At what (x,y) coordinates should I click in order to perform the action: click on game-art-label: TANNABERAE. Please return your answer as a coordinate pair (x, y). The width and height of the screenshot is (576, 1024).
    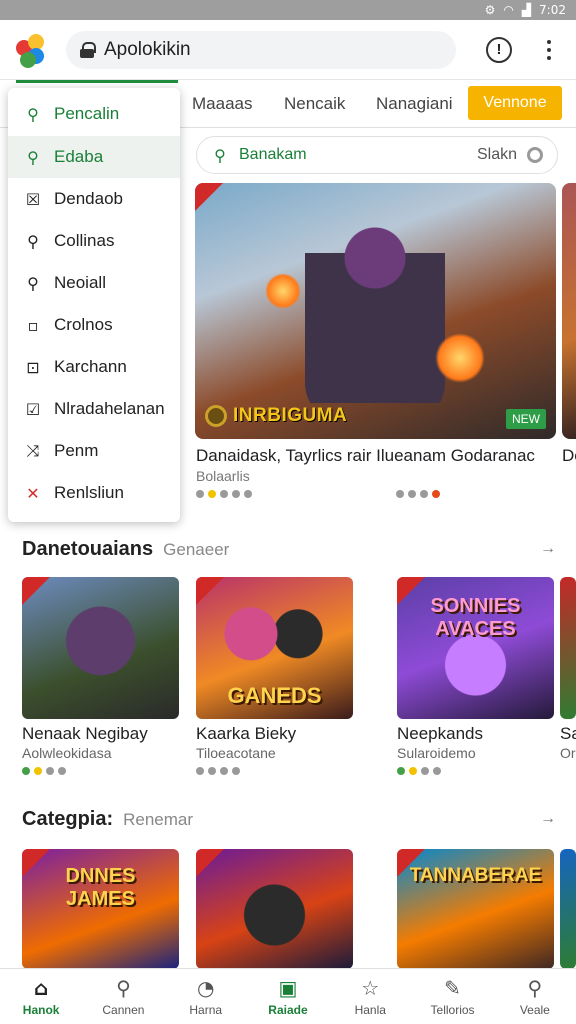
    Looking at the image, I should click on (475, 875).